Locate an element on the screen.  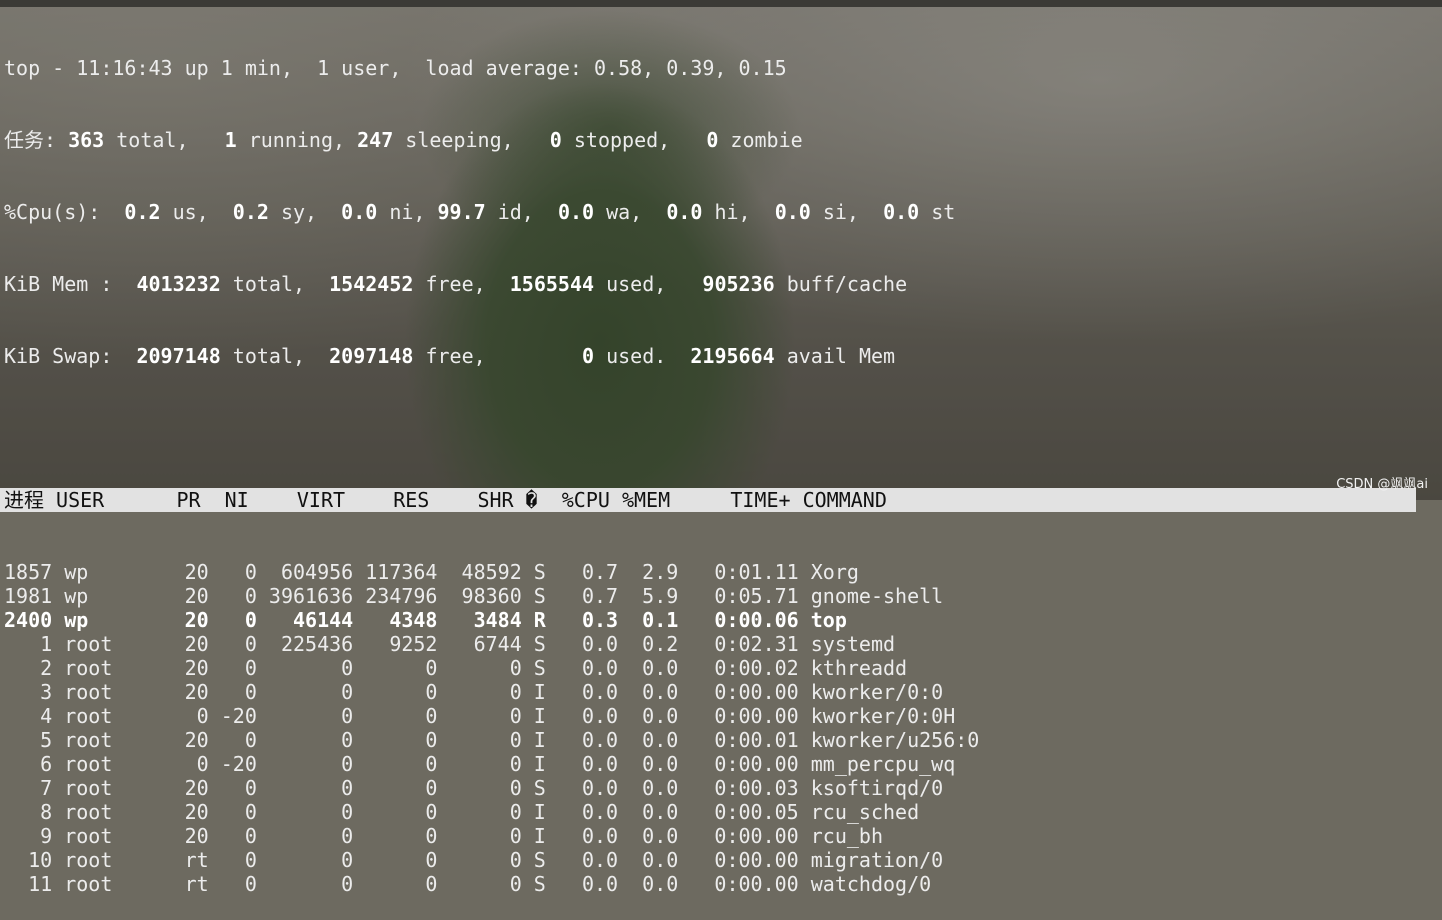
summary-value: 2195664 is located at coordinates (732, 356).